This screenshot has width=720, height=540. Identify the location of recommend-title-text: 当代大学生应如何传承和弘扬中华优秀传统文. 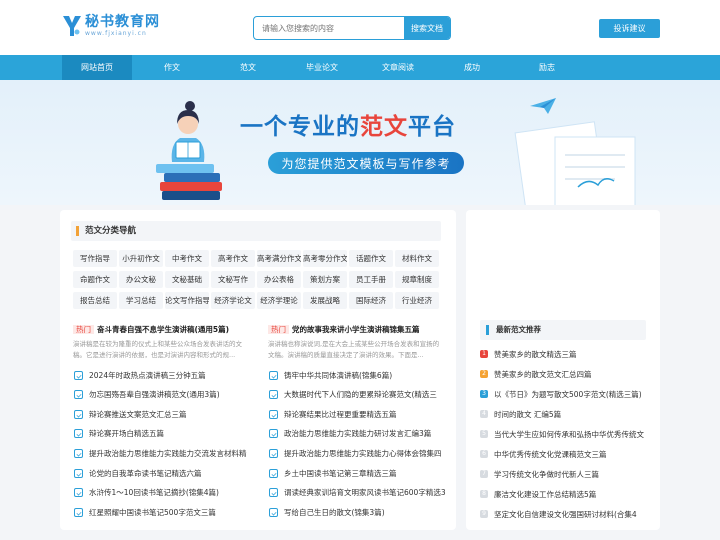
(569, 434).